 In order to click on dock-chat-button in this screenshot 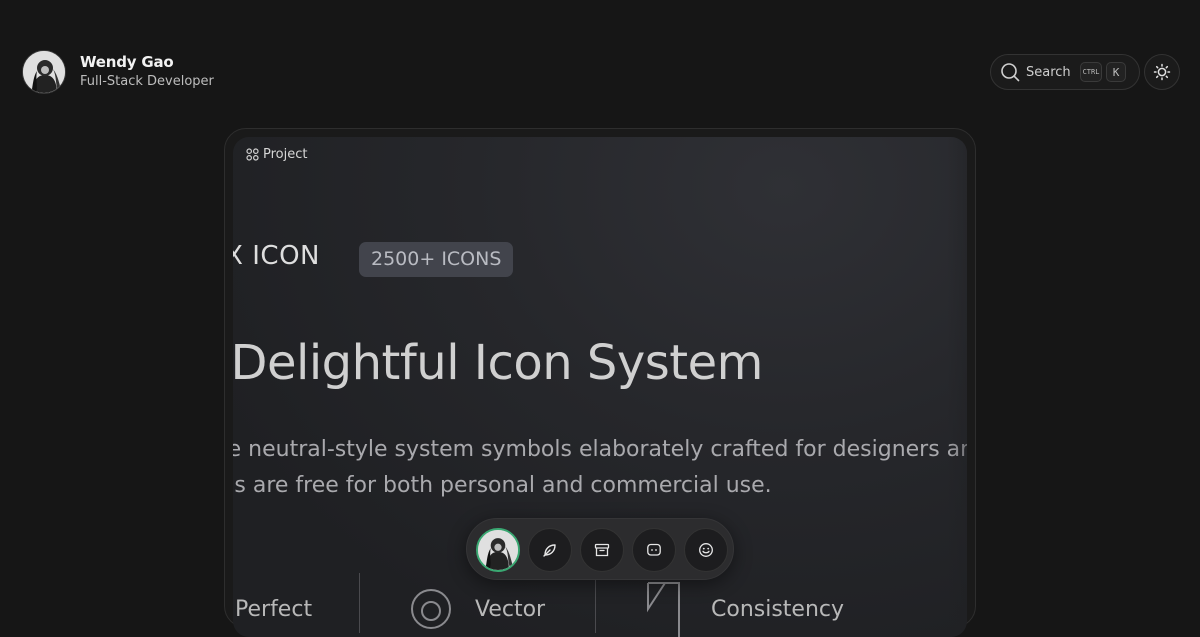, I will do `click(654, 550)`.